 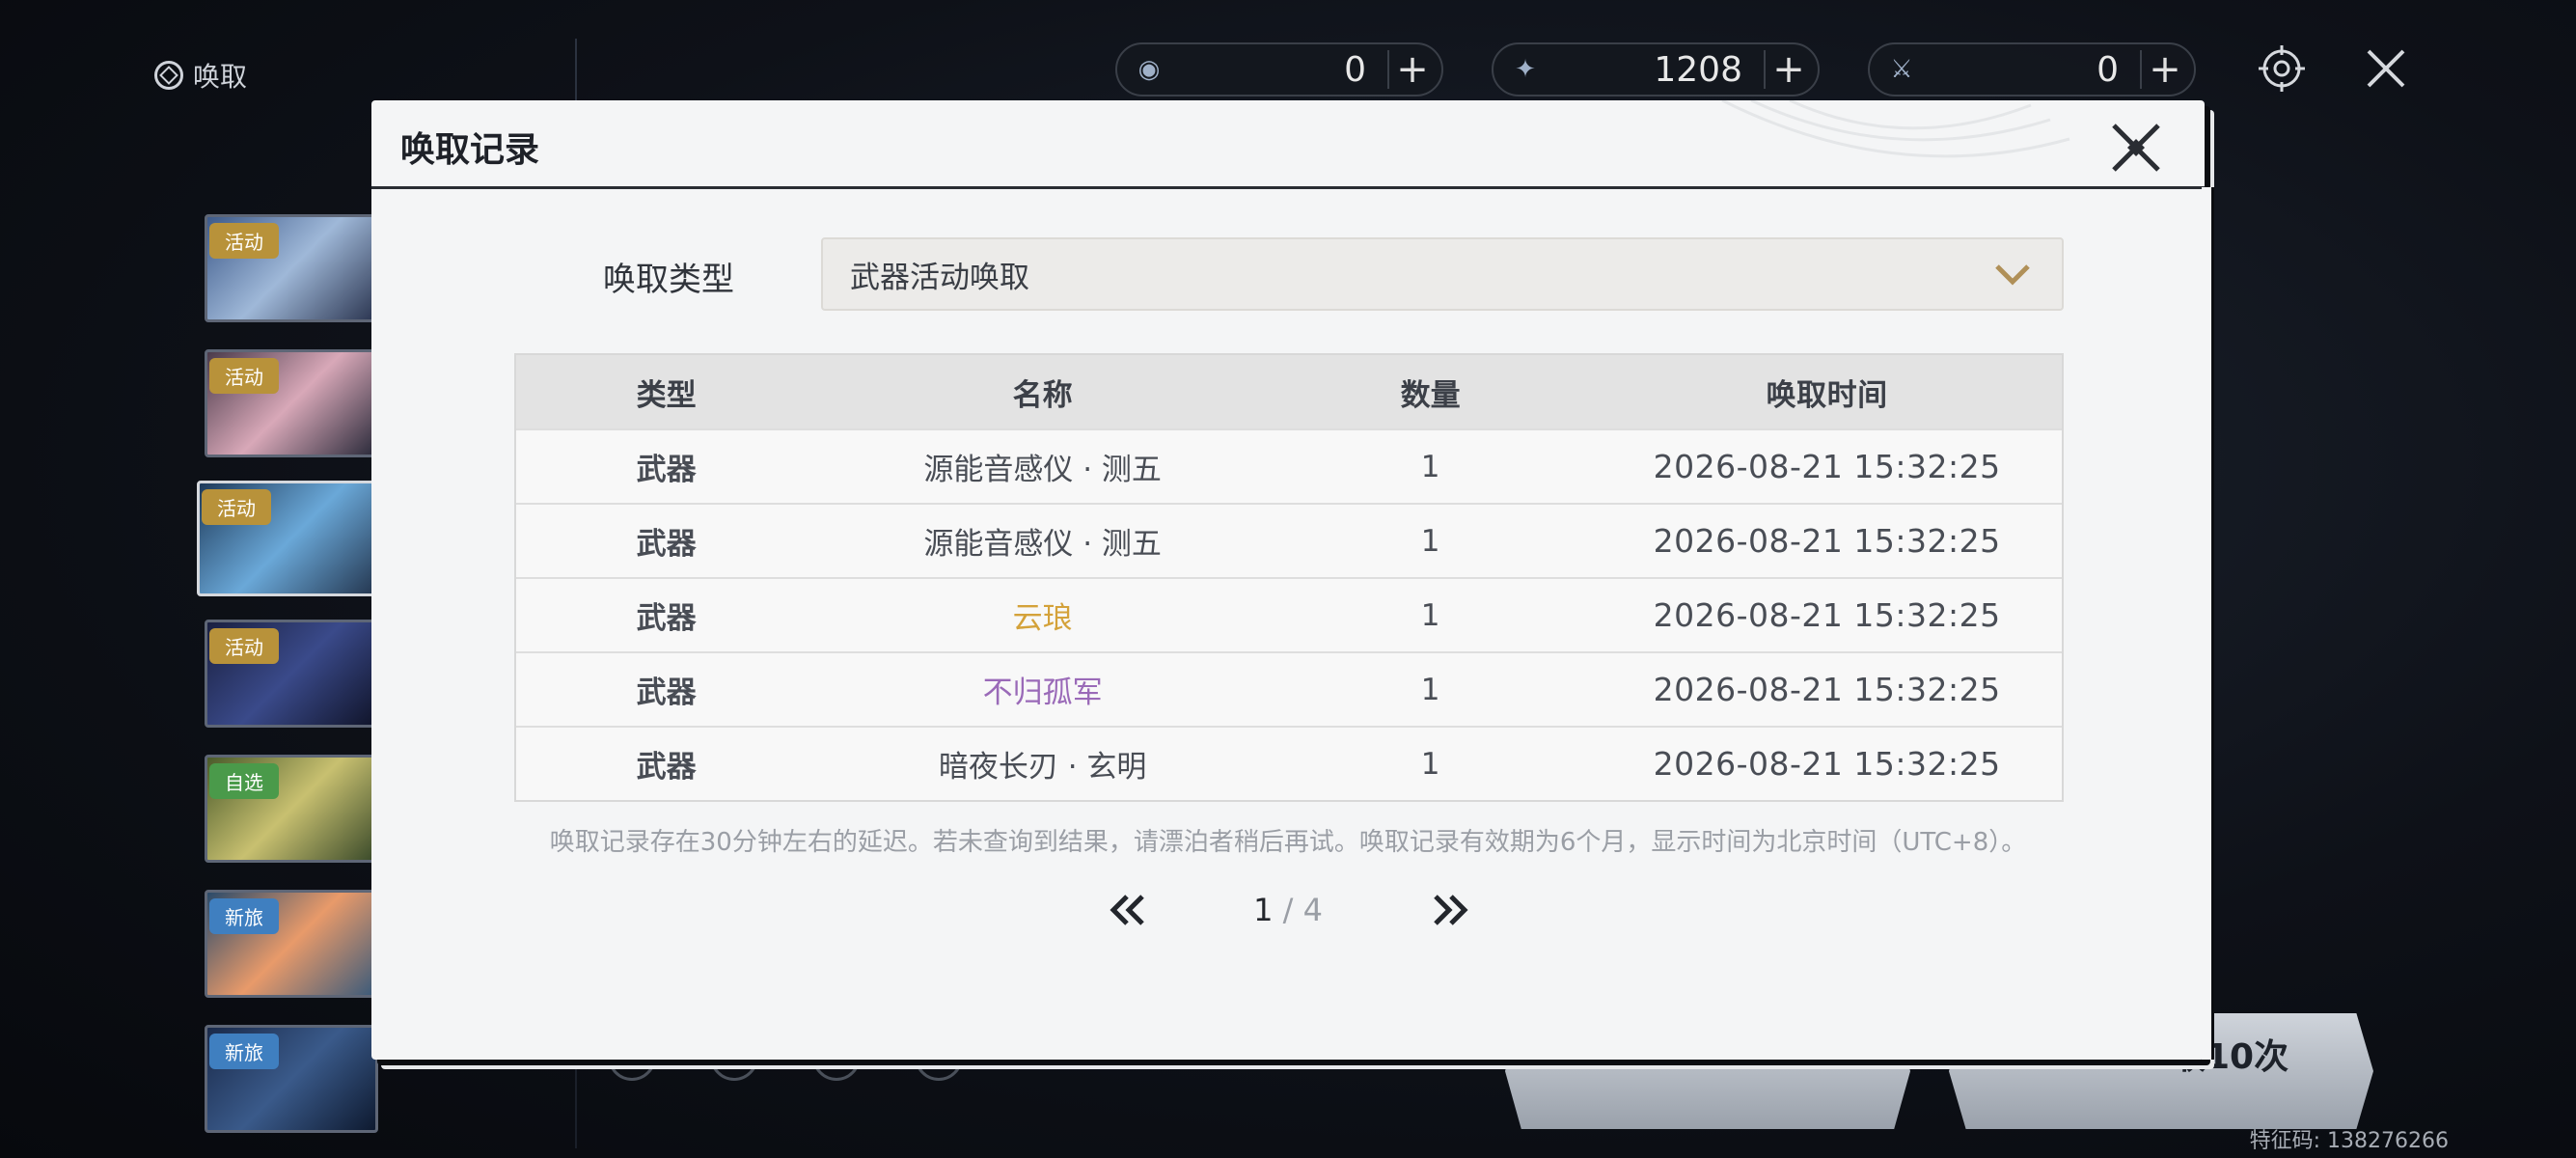 What do you see at coordinates (1043, 767) in the screenshot?
I see `cell-name: 暗夜长刃 · 玄明` at bounding box center [1043, 767].